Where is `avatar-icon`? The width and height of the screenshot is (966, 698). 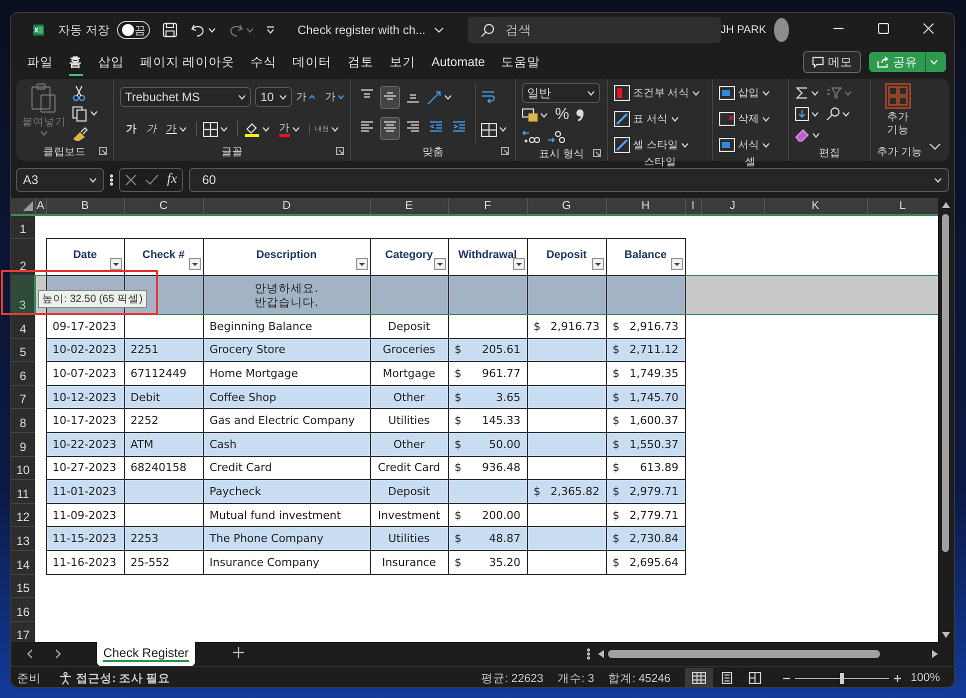 avatar-icon is located at coordinates (781, 30).